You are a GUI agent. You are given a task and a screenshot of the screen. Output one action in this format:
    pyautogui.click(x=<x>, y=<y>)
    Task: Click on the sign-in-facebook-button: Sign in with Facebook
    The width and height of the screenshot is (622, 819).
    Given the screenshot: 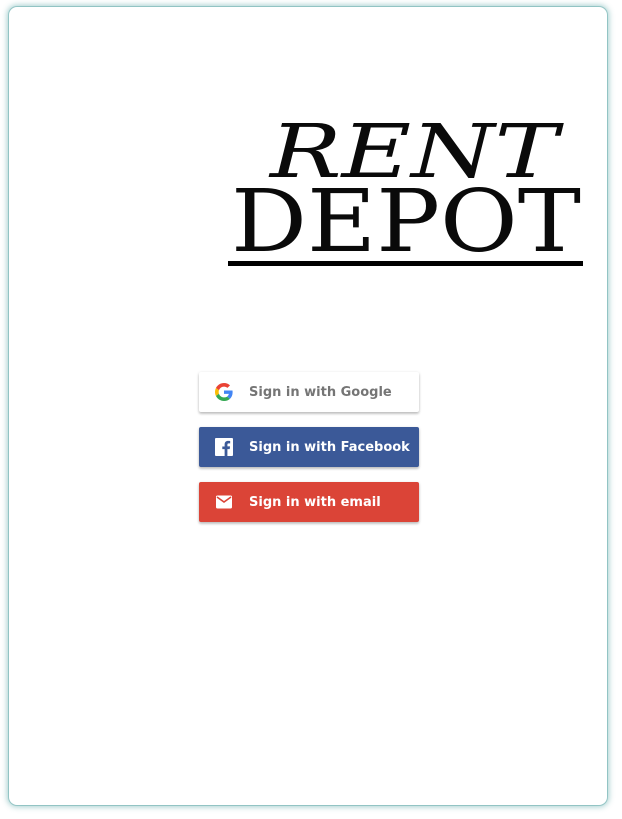 What is the action you would take?
    pyautogui.click(x=309, y=447)
    